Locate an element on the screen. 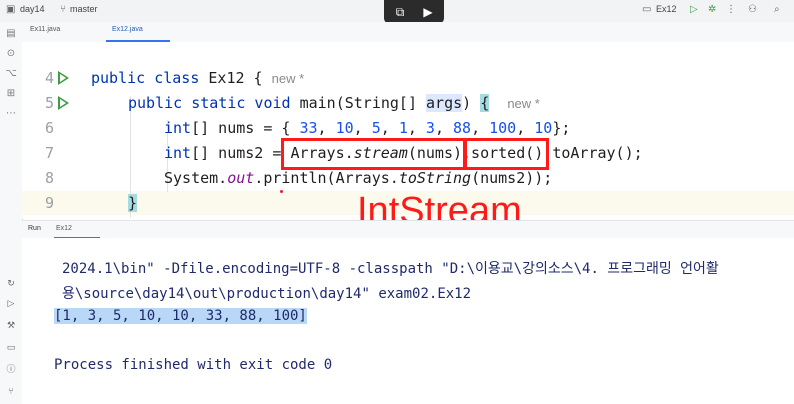 This screenshot has height=404, width=794. editor-tabs: Ex11.java Ex12.java is located at coordinates (408, 32).